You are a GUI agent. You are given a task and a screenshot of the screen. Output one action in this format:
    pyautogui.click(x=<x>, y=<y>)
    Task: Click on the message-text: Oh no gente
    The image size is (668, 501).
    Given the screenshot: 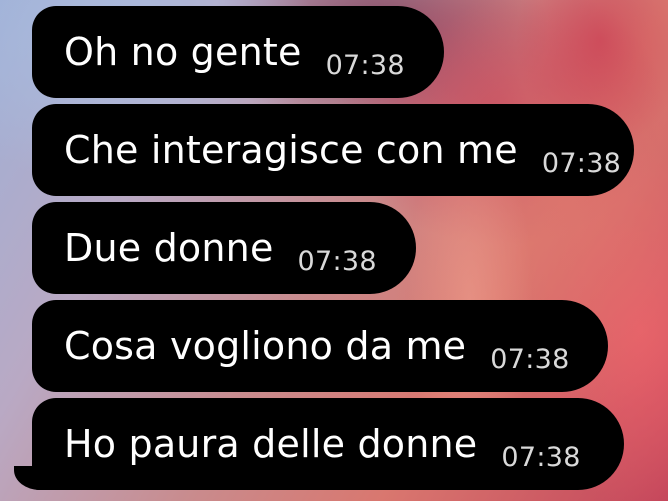 What is the action you would take?
    pyautogui.click(x=183, y=52)
    